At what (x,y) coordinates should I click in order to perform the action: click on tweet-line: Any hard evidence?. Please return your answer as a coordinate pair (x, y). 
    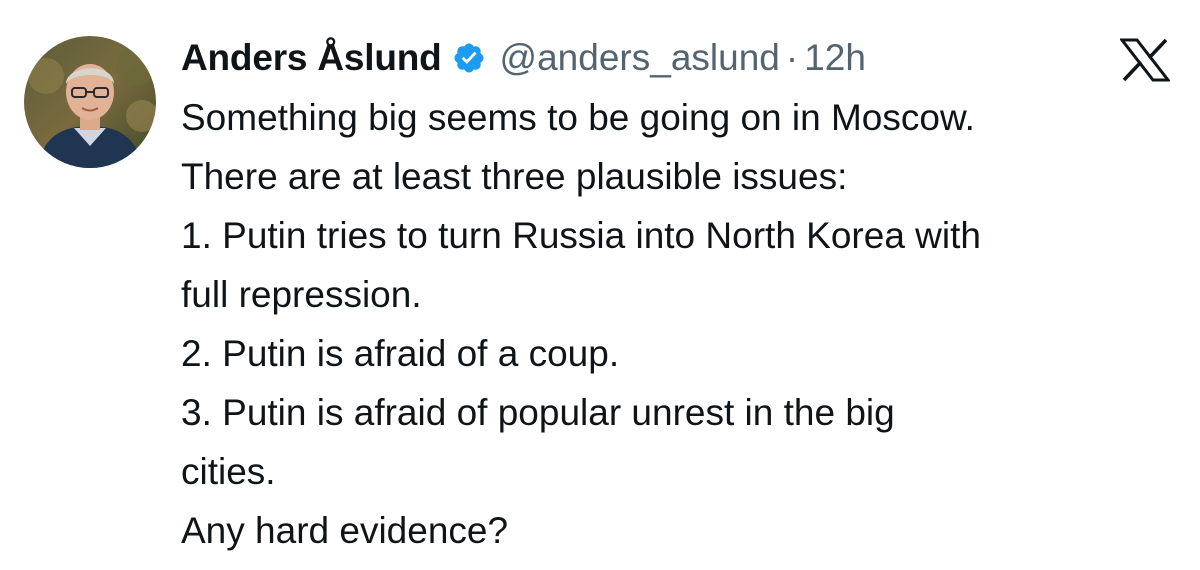
    Looking at the image, I should click on (345, 530).